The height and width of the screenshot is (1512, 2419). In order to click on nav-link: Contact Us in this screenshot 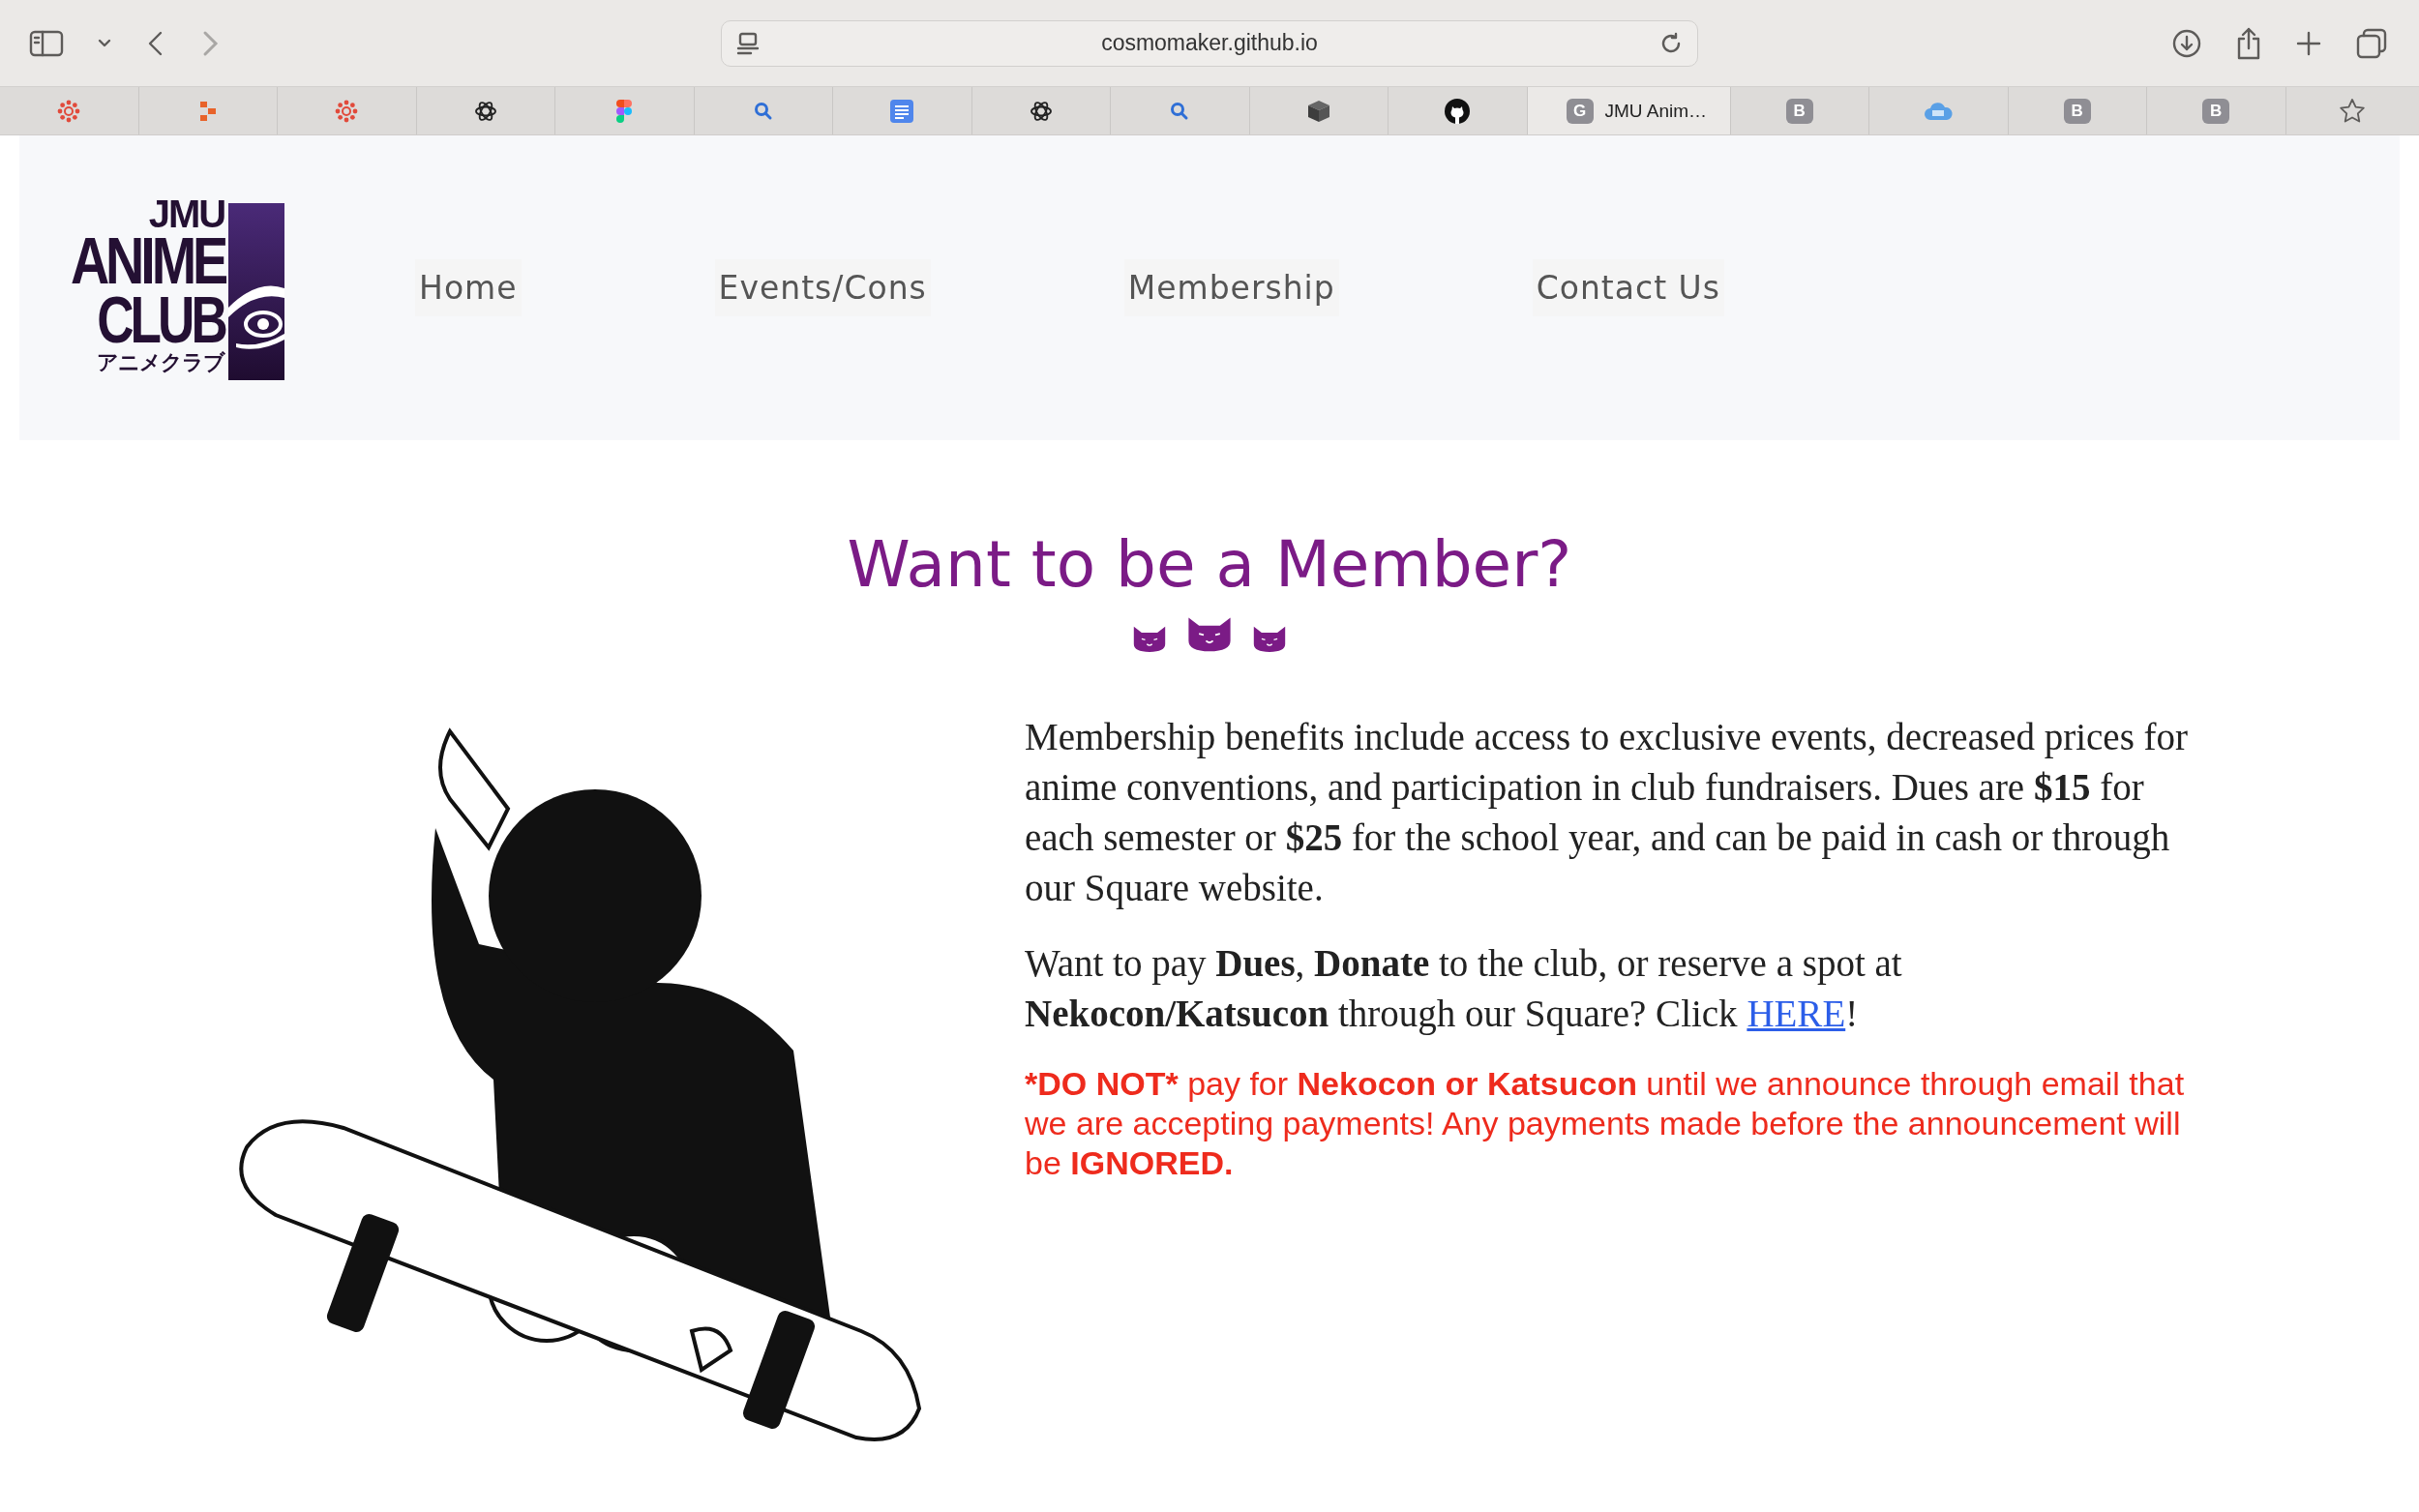, I will do `click(1628, 287)`.